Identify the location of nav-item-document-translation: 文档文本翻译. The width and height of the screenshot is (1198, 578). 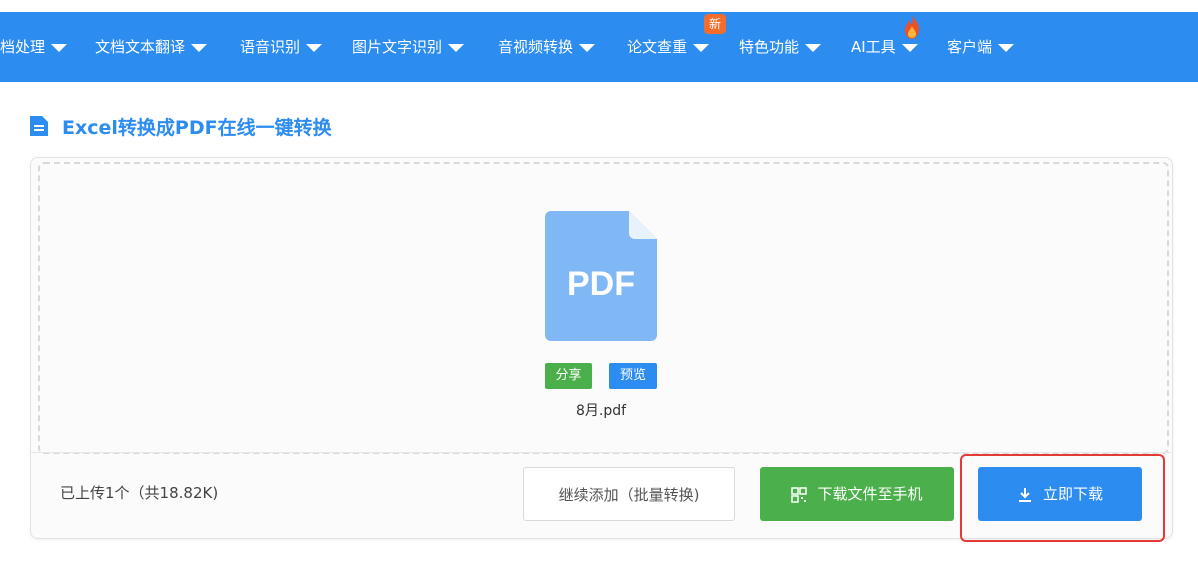
(151, 47).